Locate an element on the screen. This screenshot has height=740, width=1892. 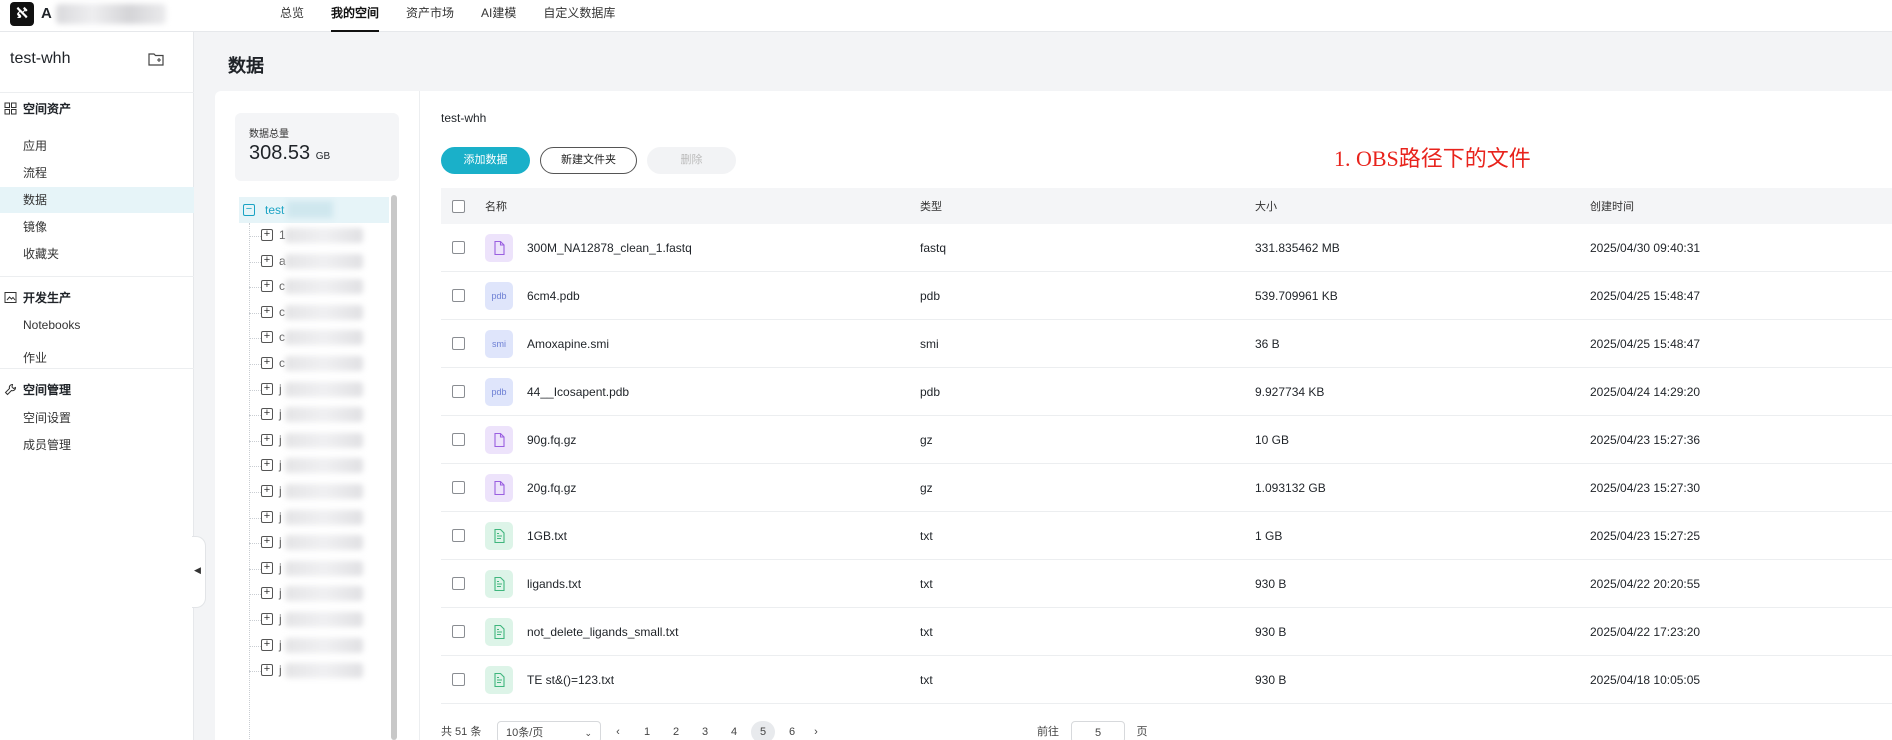
sidebar-item-apps: 应用 is located at coordinates (97, 146).